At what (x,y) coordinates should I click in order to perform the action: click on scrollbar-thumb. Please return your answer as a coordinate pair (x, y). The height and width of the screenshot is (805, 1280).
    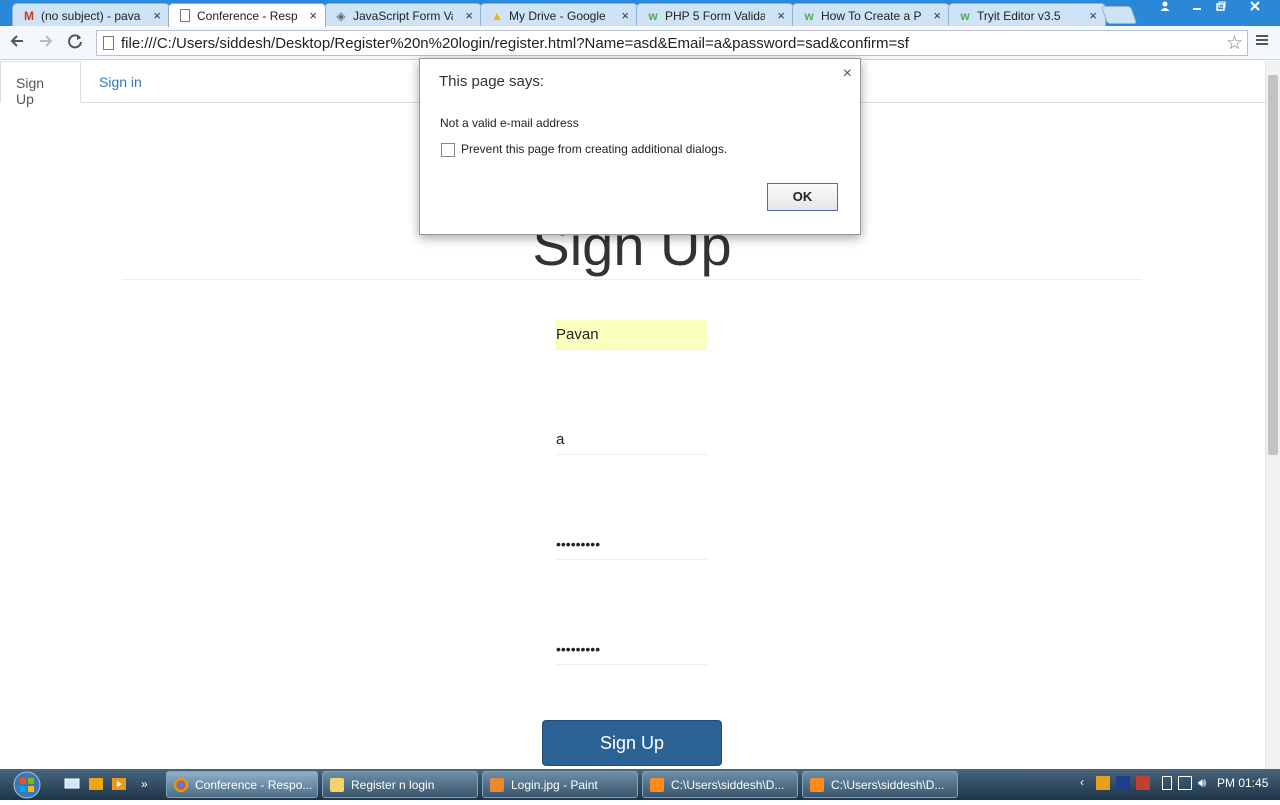
    Looking at the image, I should click on (1273, 265).